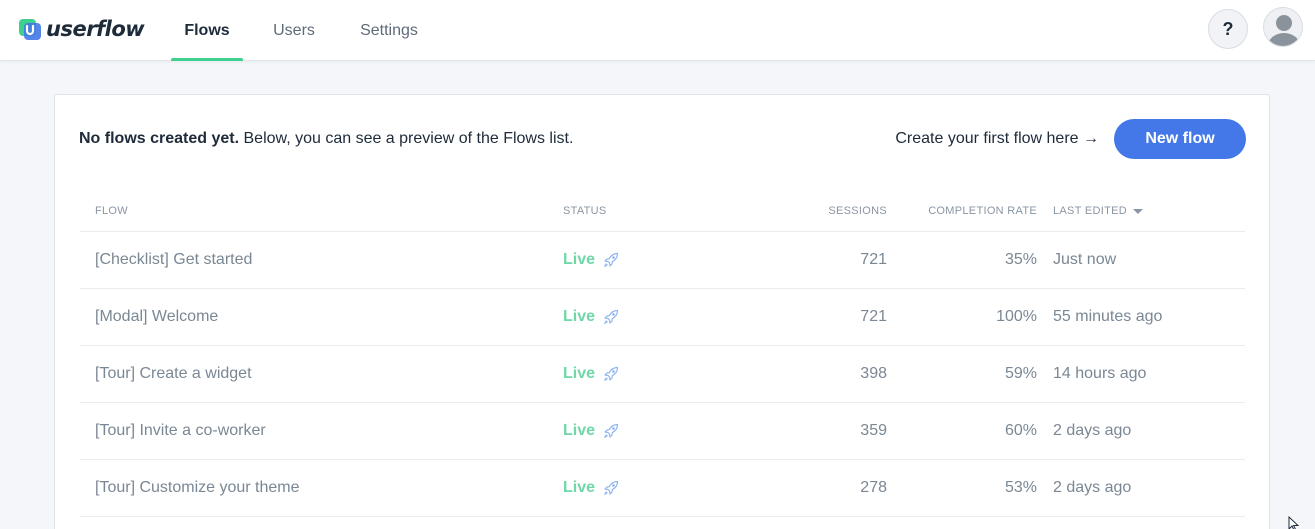 The image size is (1315, 529). I want to click on completion-rate: 53%, so click(1020, 487).